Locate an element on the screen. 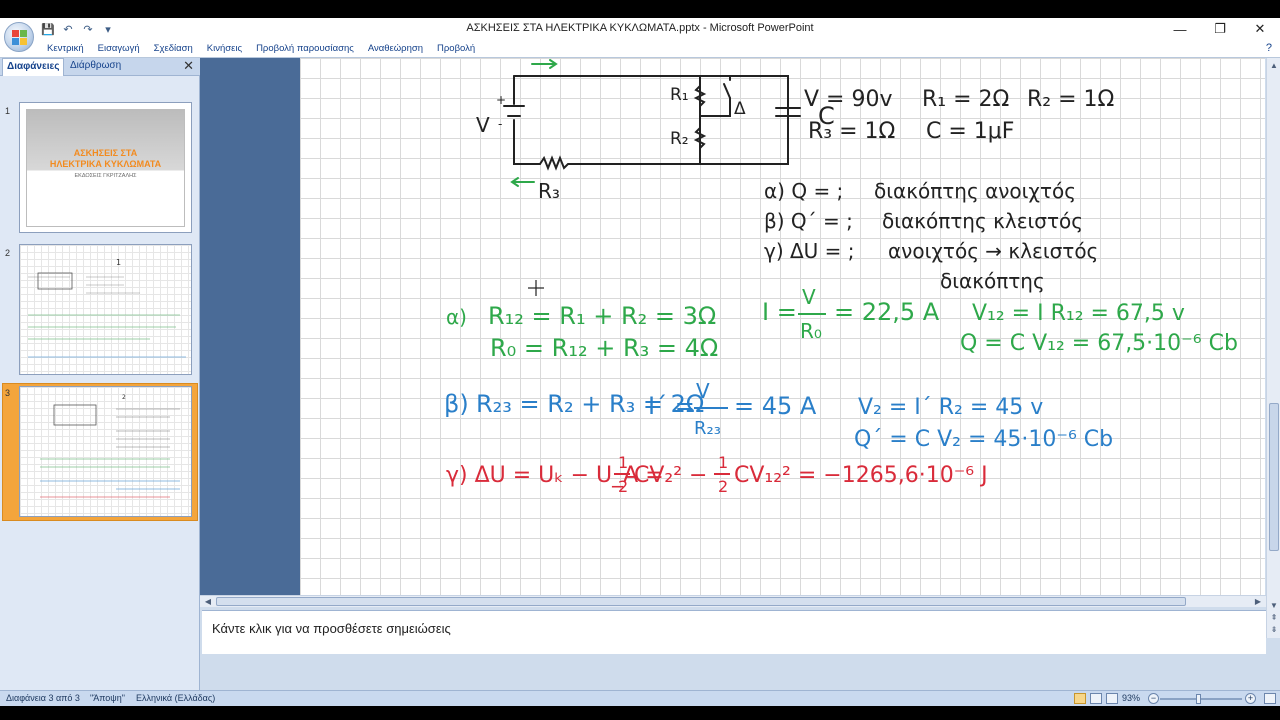  question-b-text: διακόπτης κλειστός is located at coordinates (982, 221).